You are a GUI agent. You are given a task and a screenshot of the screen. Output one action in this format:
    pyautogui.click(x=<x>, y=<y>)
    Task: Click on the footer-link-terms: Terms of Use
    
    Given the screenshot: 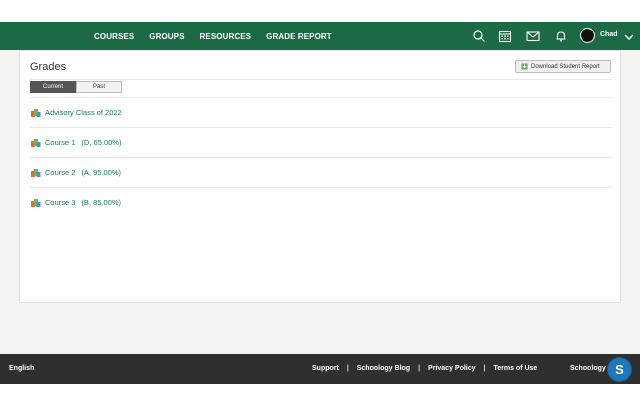 What is the action you would take?
    pyautogui.click(x=516, y=368)
    